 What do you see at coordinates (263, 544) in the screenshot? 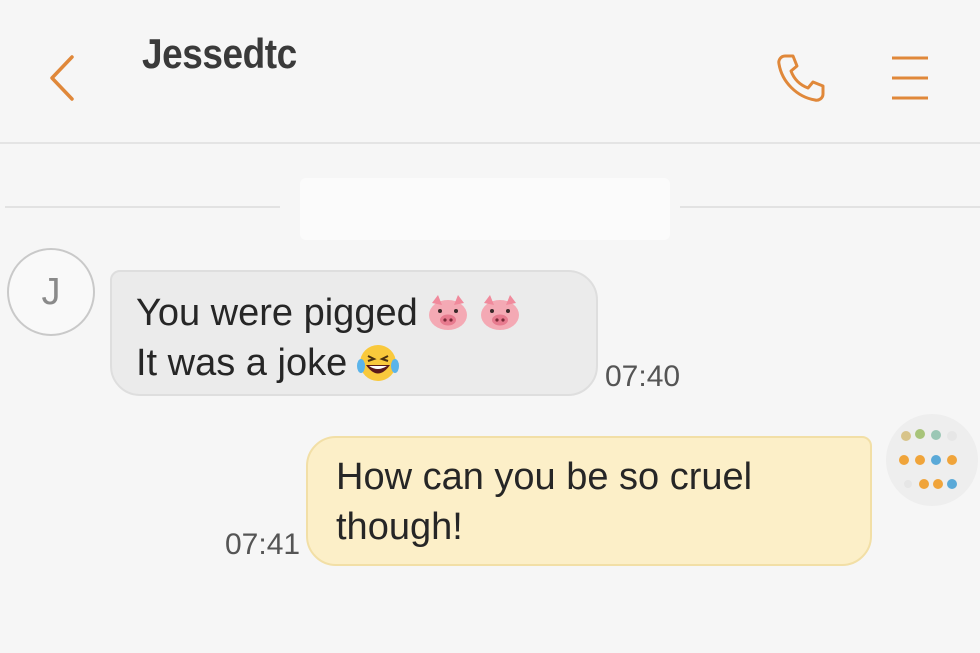
I see `message-timestamp: 07:41` at bounding box center [263, 544].